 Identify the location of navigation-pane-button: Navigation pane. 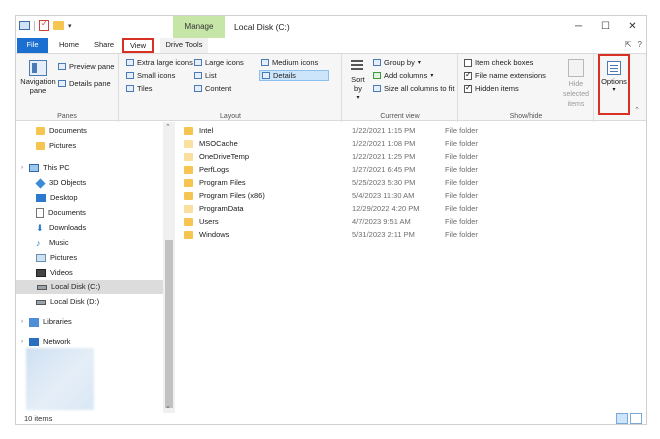
(38, 77).